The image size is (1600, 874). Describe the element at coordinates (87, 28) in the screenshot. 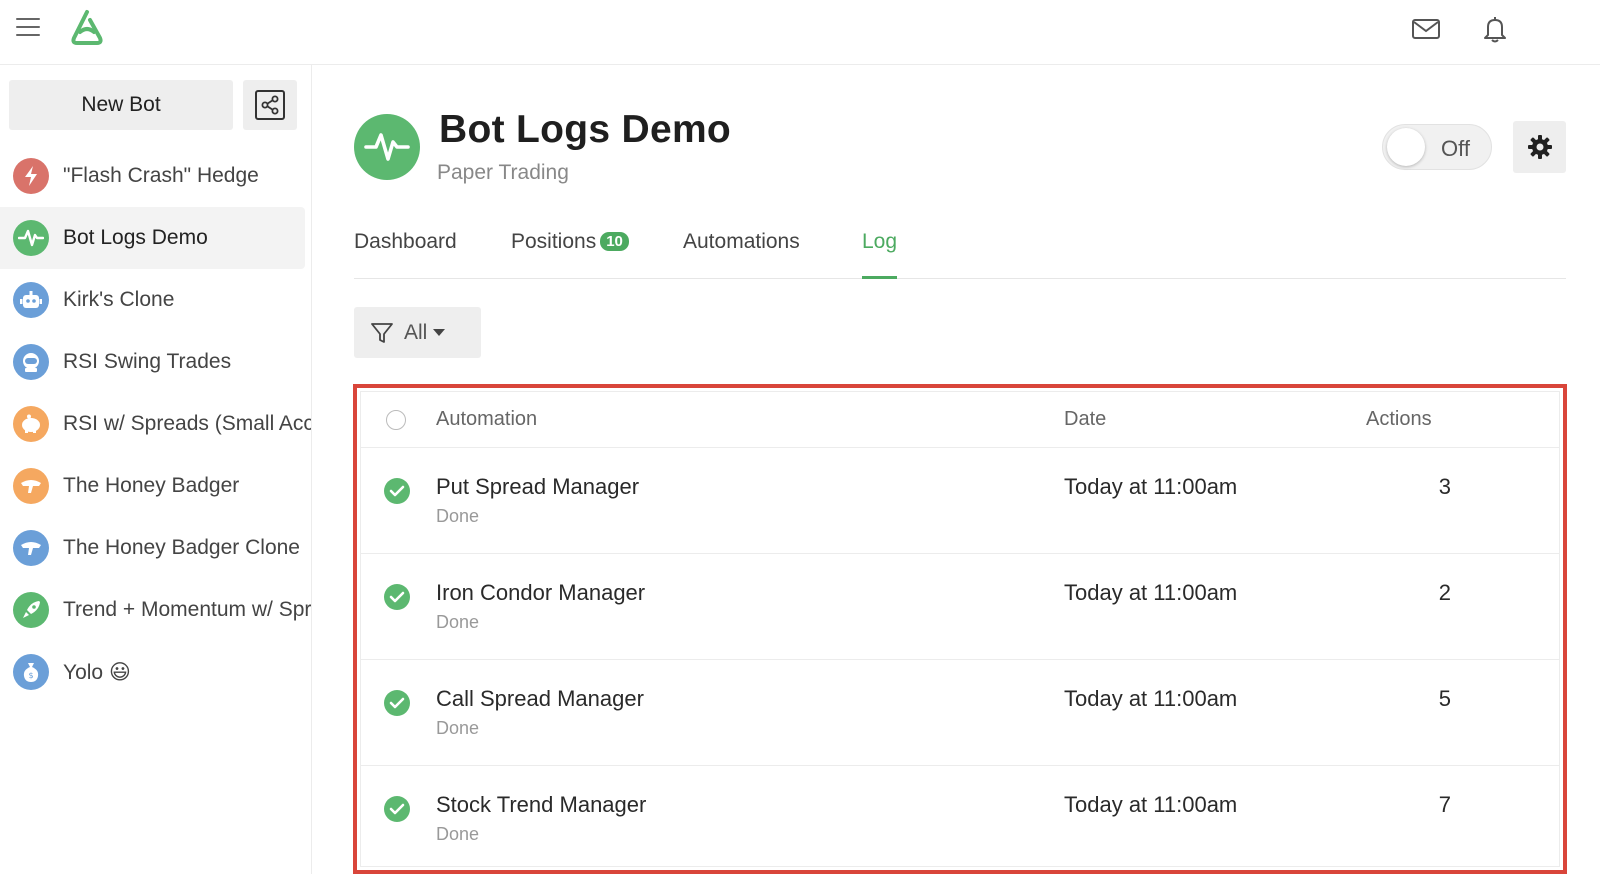

I see `app-logo-icon` at that location.